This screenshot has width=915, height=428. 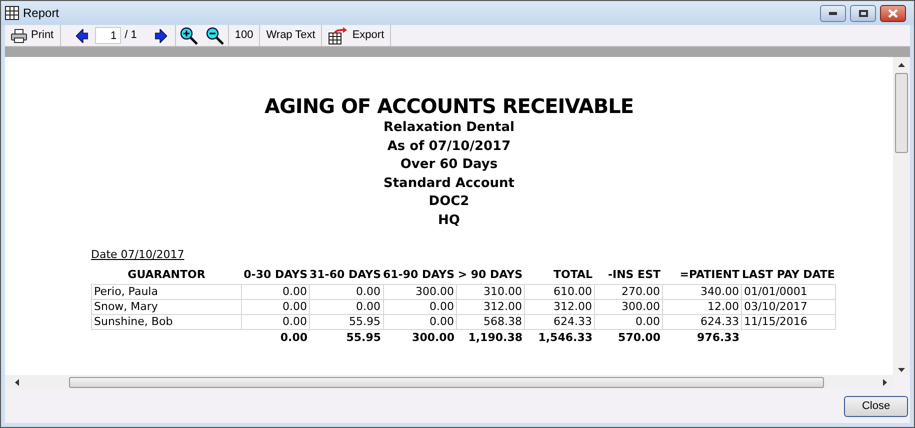 I want to click on right-arrow-icon, so click(x=160, y=35).